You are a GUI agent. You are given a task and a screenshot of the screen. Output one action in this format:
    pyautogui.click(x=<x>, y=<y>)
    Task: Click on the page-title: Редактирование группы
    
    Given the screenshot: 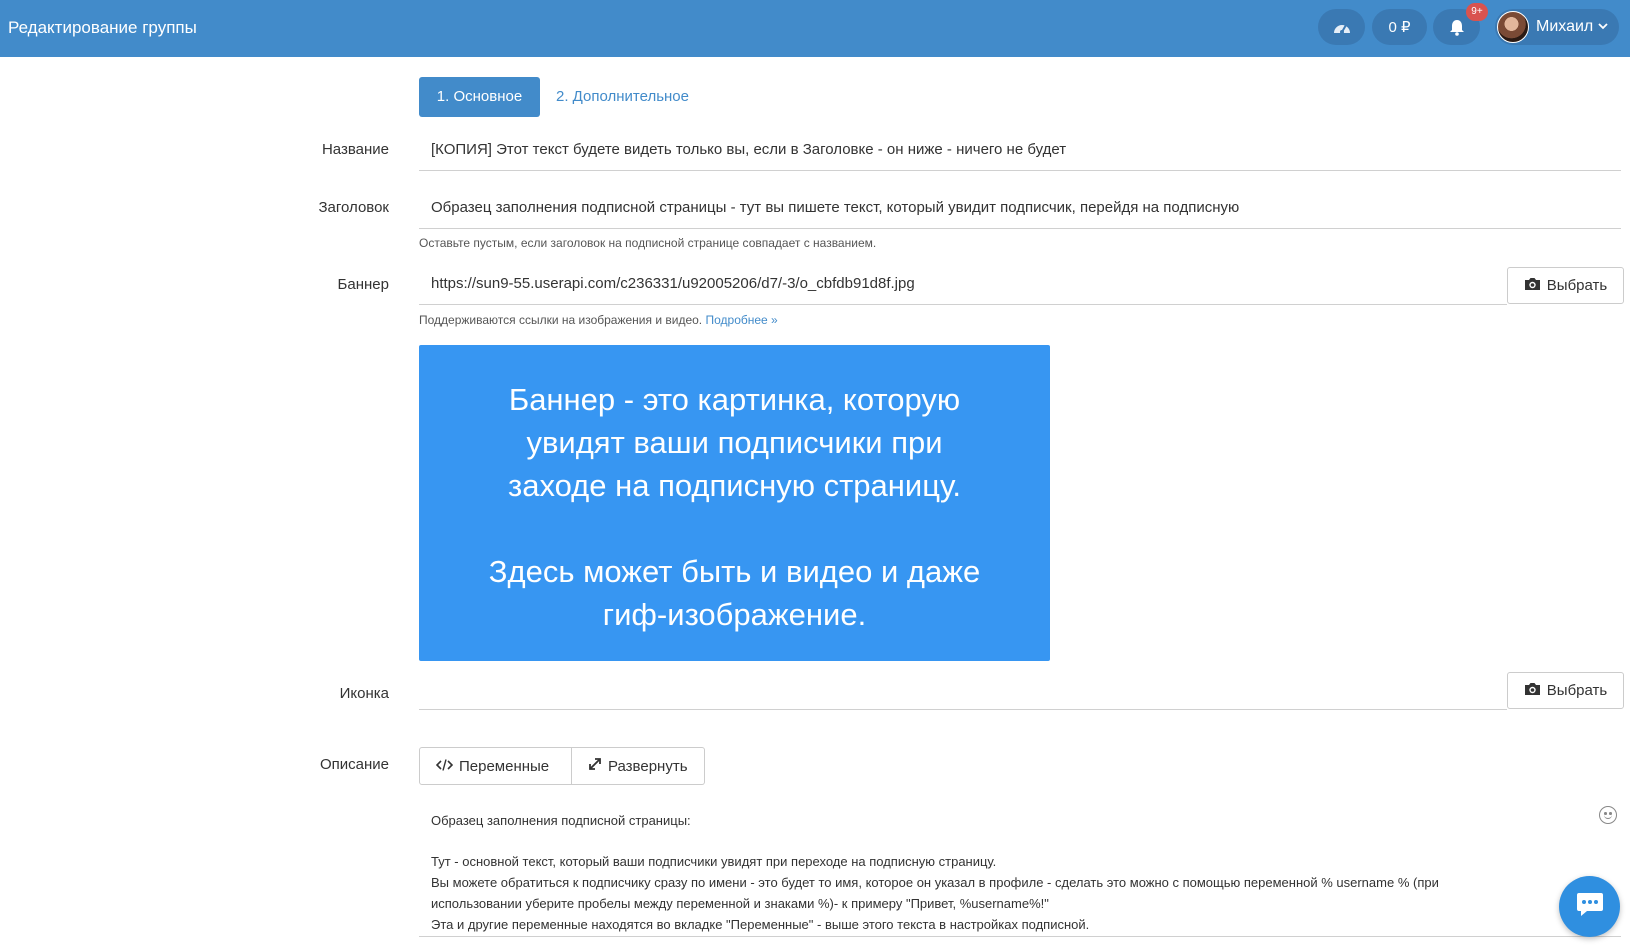 What is the action you would take?
    pyautogui.click(x=102, y=27)
    